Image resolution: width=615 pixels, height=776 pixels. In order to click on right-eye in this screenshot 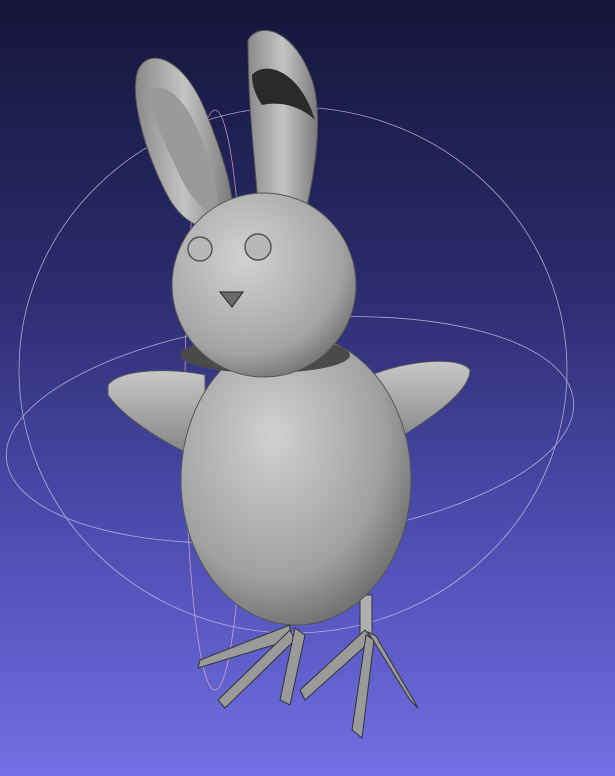, I will do `click(258, 247)`.